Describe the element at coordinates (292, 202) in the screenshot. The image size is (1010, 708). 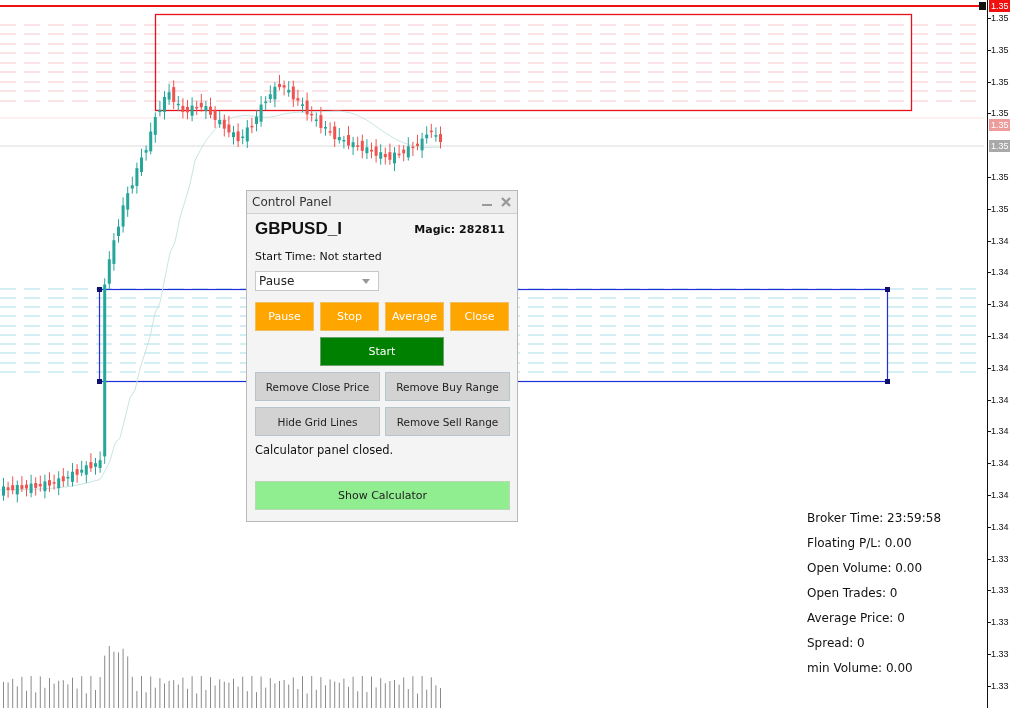
I see `panel-title: Control Panel` at that location.